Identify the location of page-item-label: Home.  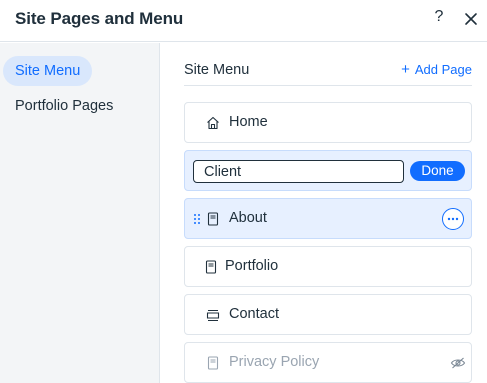
(248, 122).